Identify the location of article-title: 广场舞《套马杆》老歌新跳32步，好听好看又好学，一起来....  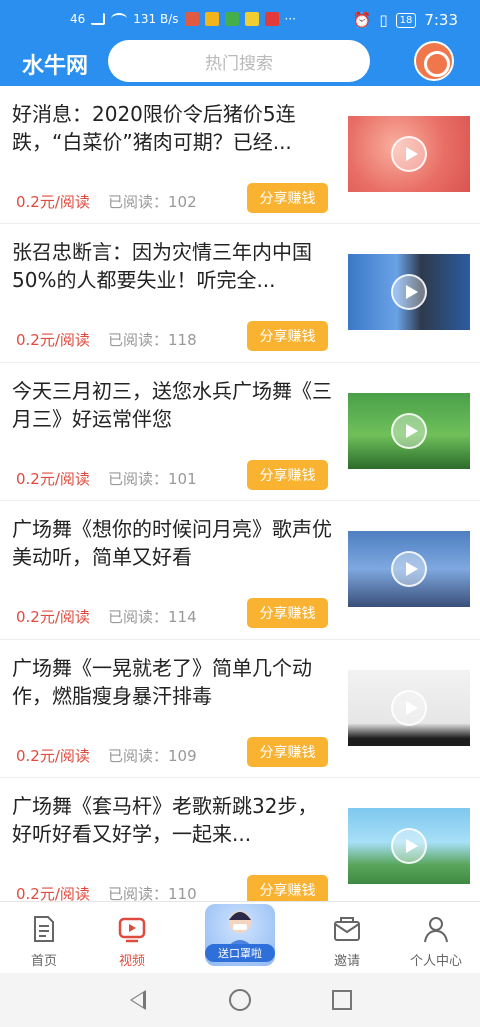
(172, 820).